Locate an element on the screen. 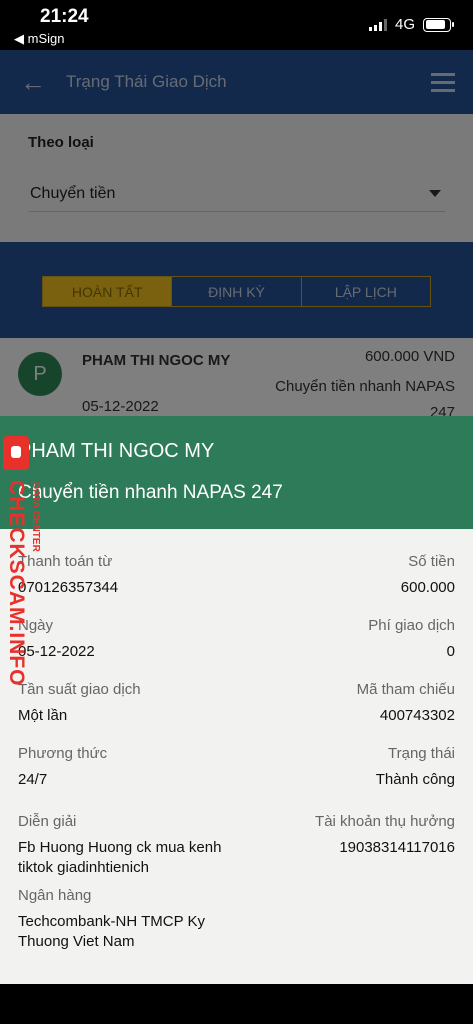 Image resolution: width=473 pixels, height=1024 pixels. status-indicators: 4G is located at coordinates (411, 24).